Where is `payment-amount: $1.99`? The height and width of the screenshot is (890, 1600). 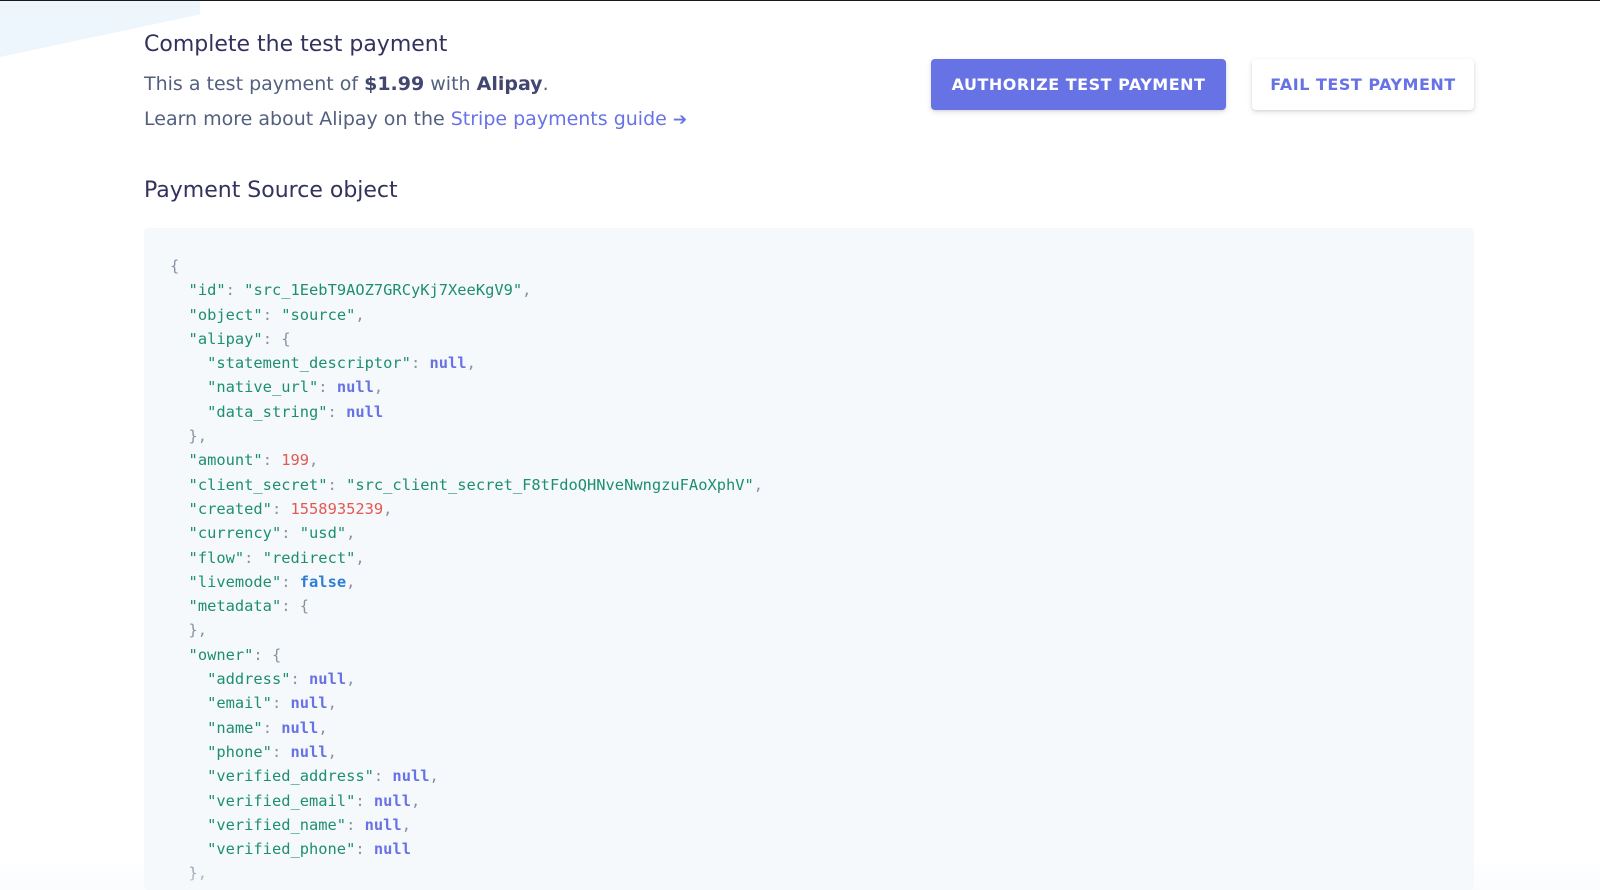
payment-amount: $1.99 is located at coordinates (394, 84).